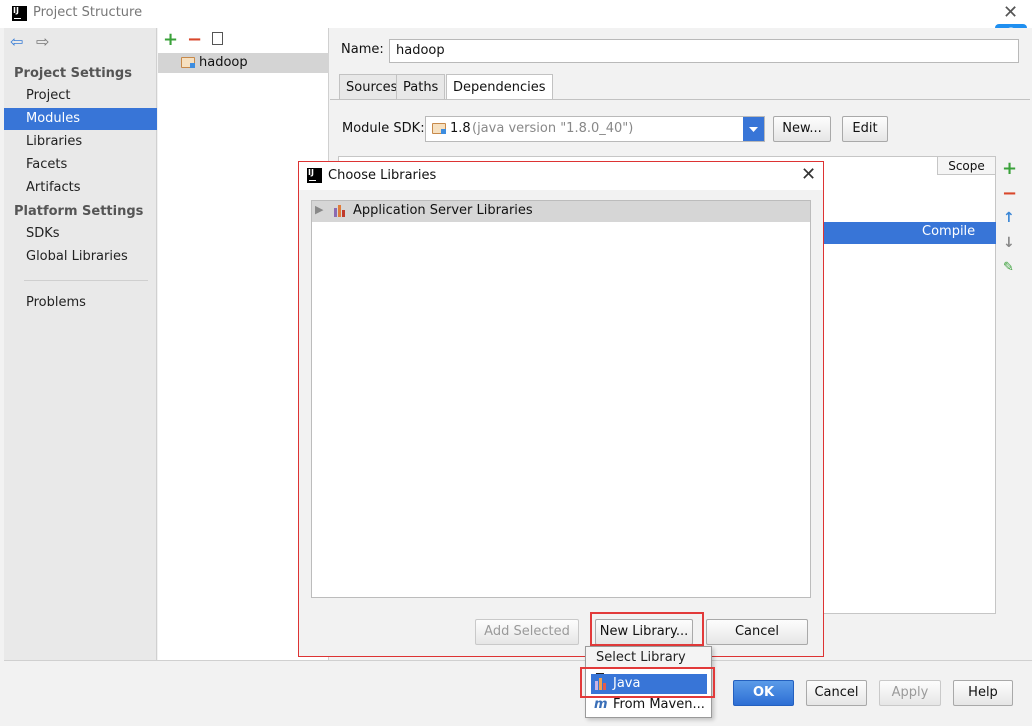  What do you see at coordinates (516, 14) in the screenshot?
I see `title-bar: IJ Project Structure ✕` at bounding box center [516, 14].